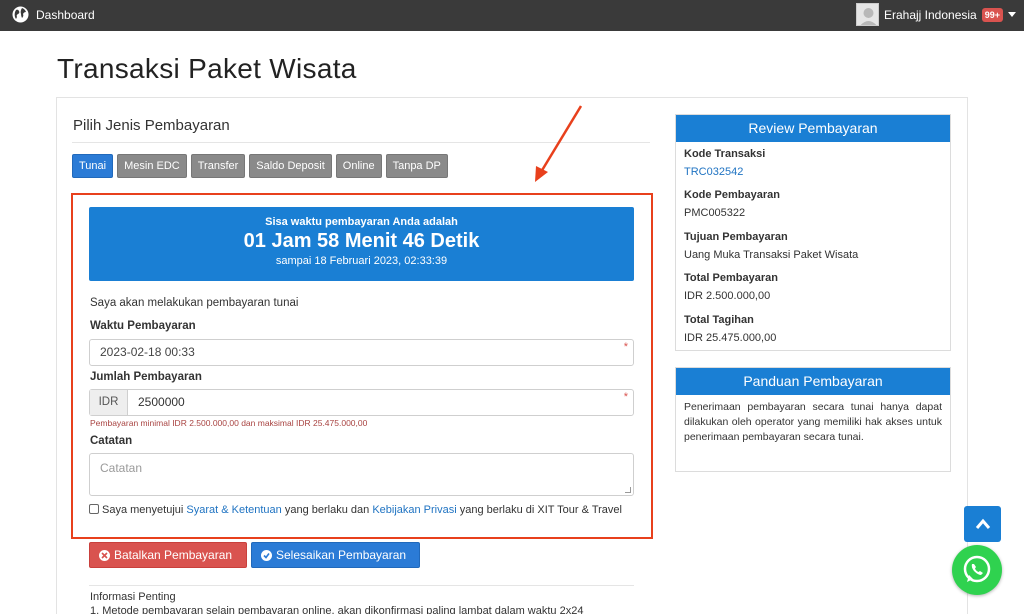 This screenshot has width=1024, height=614. What do you see at coordinates (361, 352) in the screenshot?
I see `payment-time-field: 2023-02-18 00:33 *` at bounding box center [361, 352].